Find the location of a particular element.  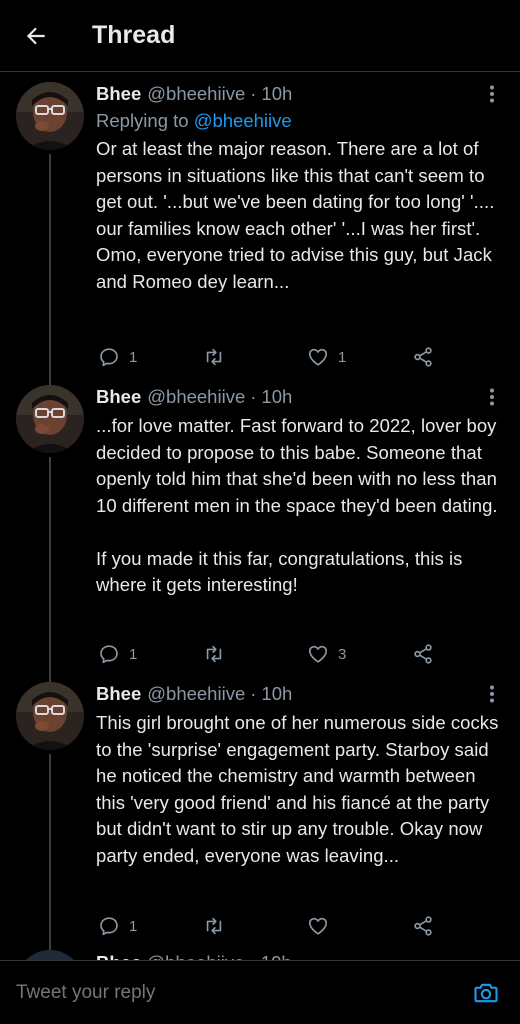

partial-tweet-meta: Bhee @bheehiive · 10h is located at coordinates (194, 956).